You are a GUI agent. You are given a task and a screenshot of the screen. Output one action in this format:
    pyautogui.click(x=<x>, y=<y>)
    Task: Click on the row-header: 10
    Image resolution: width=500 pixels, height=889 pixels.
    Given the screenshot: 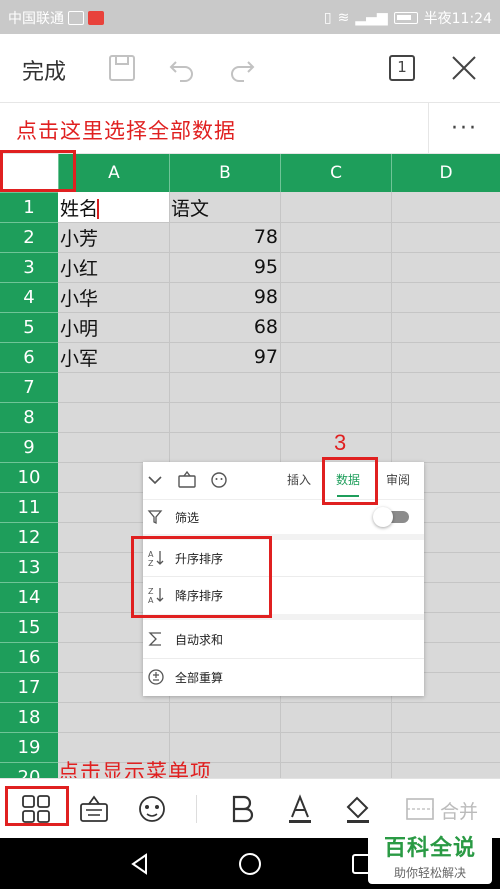 What is the action you would take?
    pyautogui.click(x=29, y=477)
    